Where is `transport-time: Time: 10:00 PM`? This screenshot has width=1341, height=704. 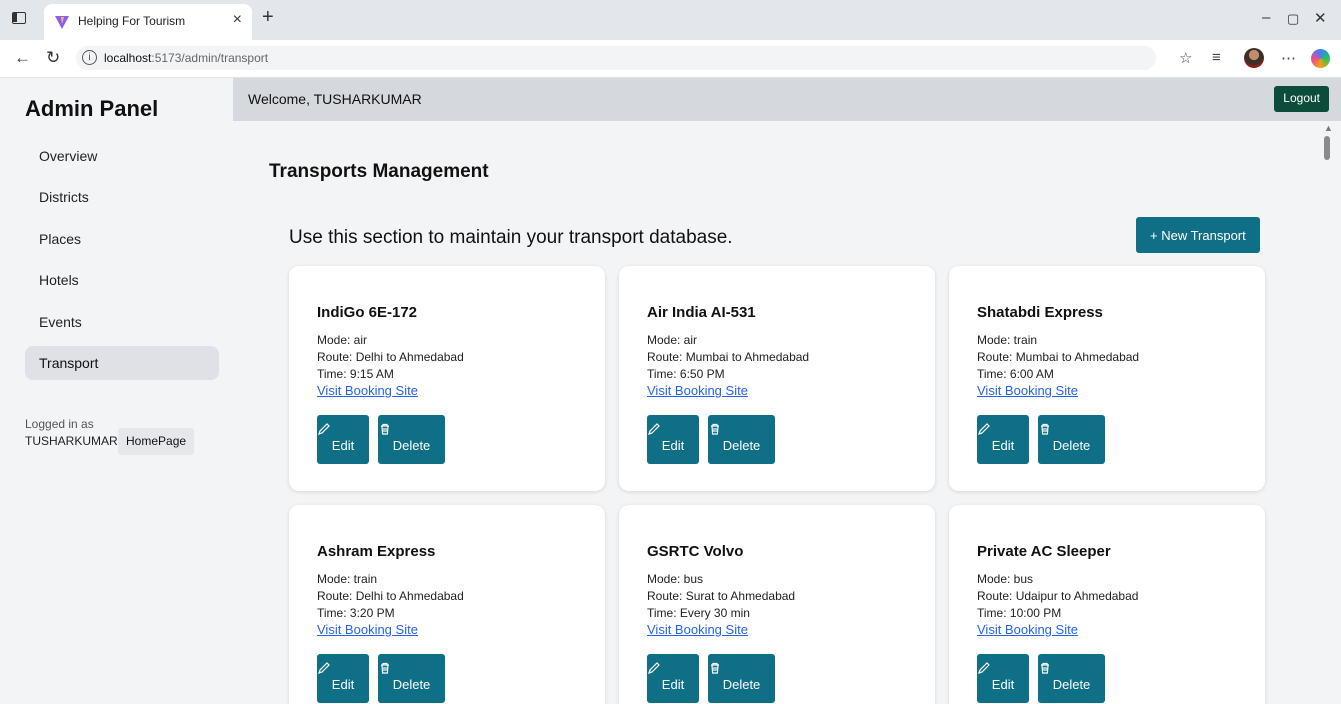
transport-time: Time: 10:00 PM is located at coordinates (1019, 613).